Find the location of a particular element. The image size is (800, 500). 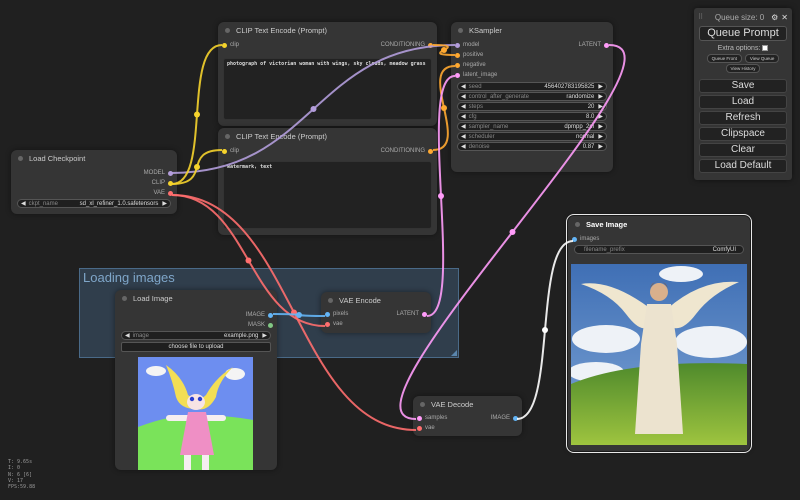

input-negative: negative is located at coordinates (470, 65).